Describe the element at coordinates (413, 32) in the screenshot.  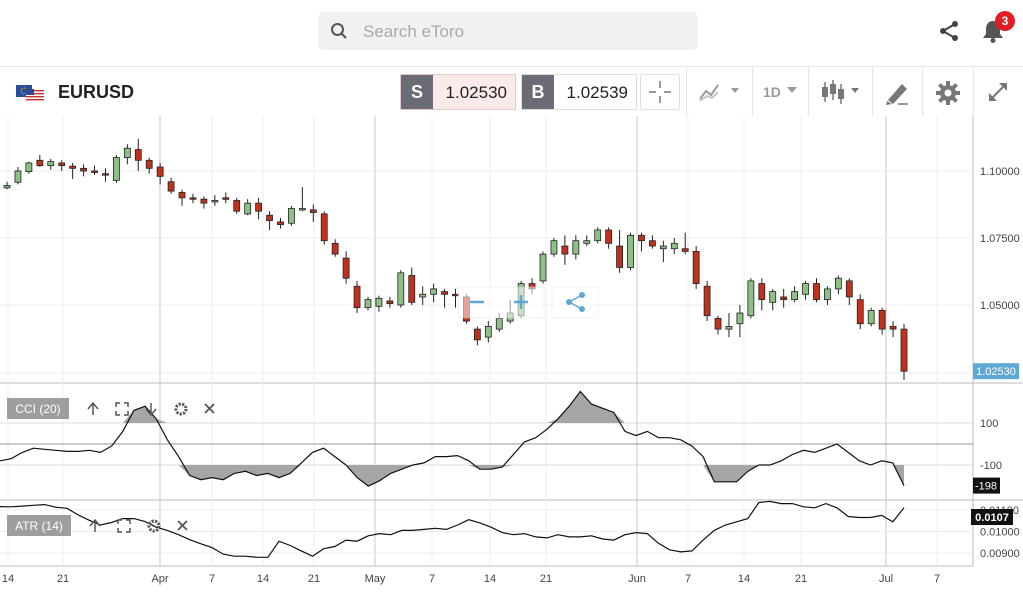
I see `search-input: Search eToro` at that location.